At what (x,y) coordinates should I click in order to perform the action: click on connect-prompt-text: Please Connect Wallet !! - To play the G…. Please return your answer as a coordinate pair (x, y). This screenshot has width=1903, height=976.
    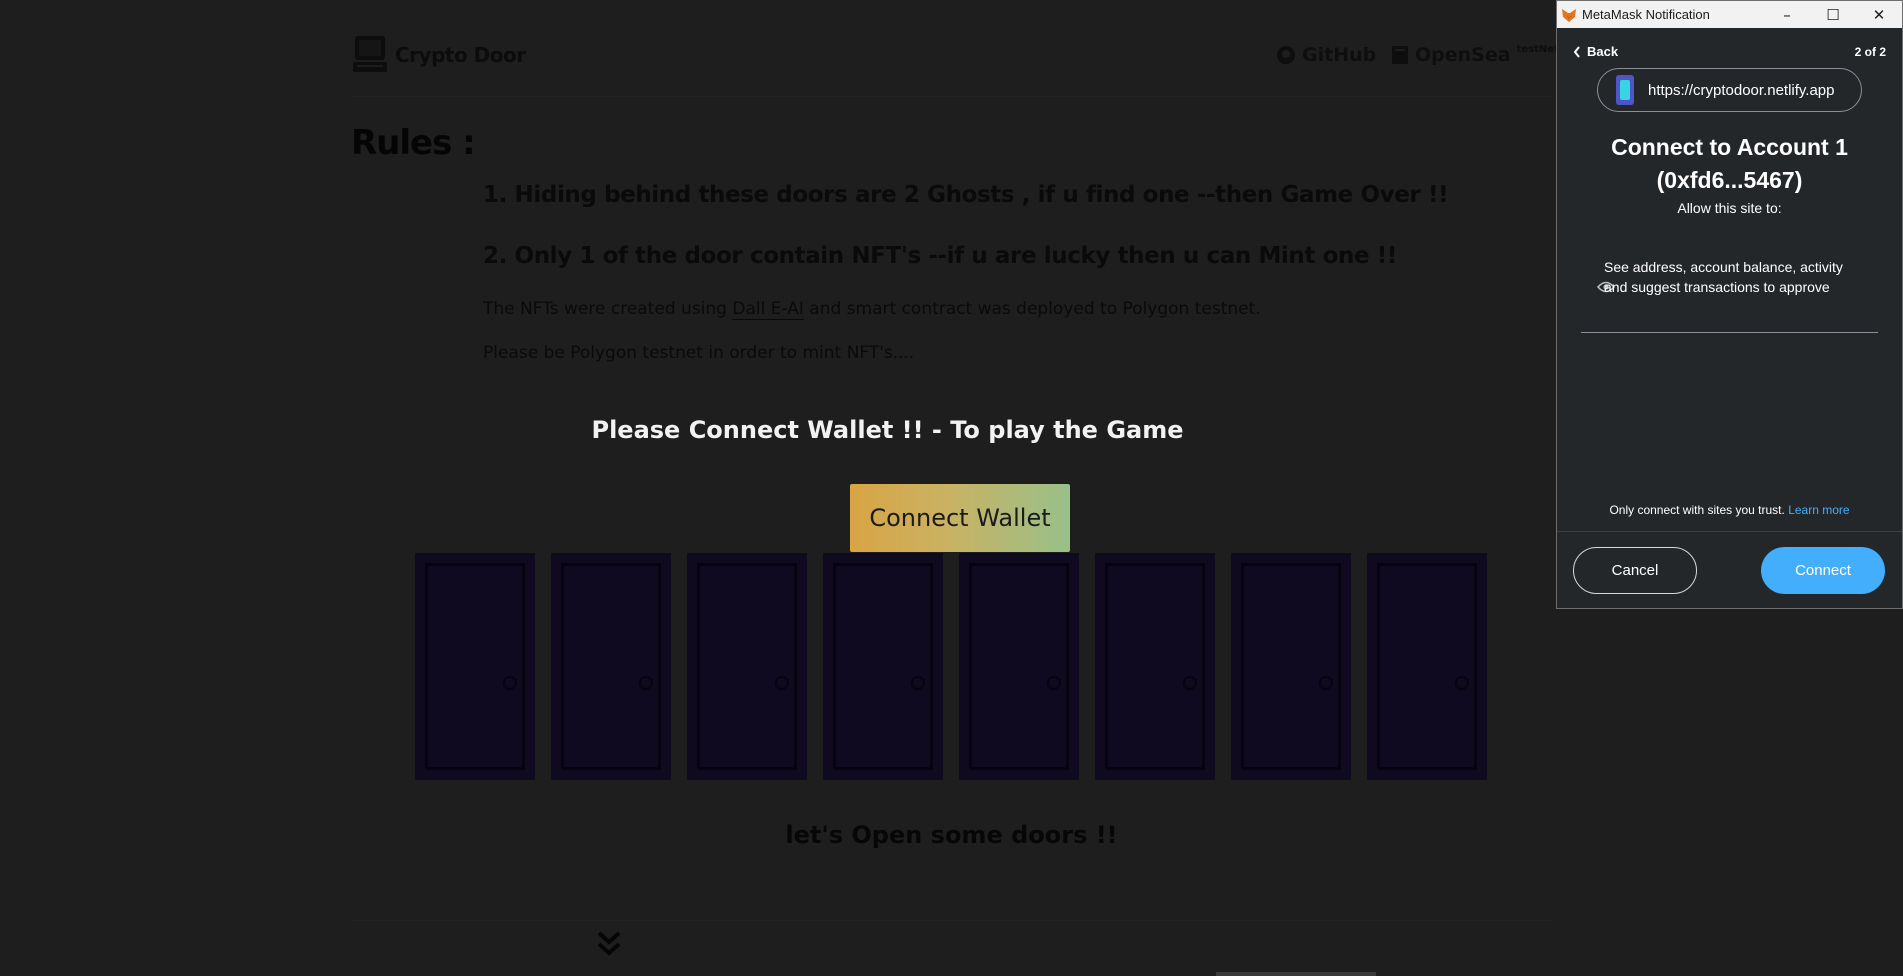
    Looking at the image, I should click on (887, 430).